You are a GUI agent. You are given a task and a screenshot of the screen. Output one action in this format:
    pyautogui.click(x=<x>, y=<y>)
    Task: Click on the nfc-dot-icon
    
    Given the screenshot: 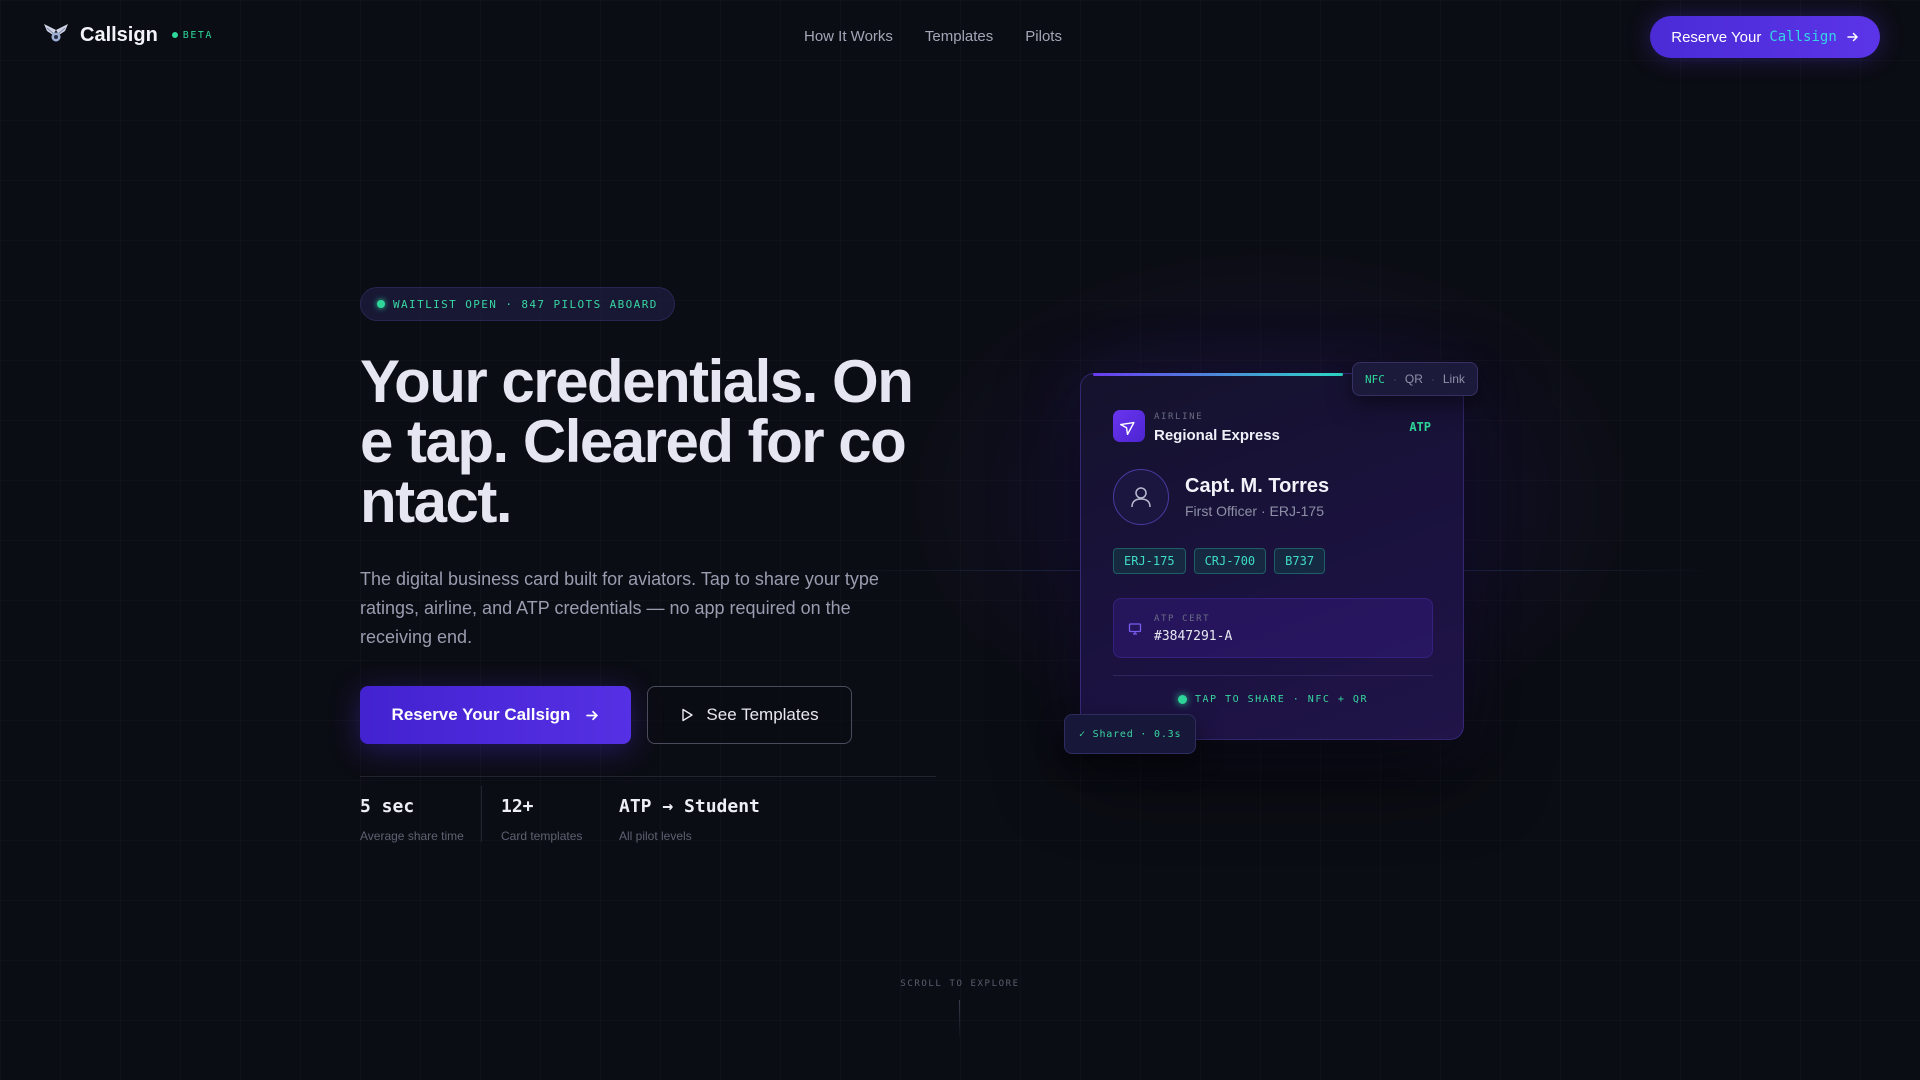 What is the action you would take?
    pyautogui.click(x=1182, y=699)
    